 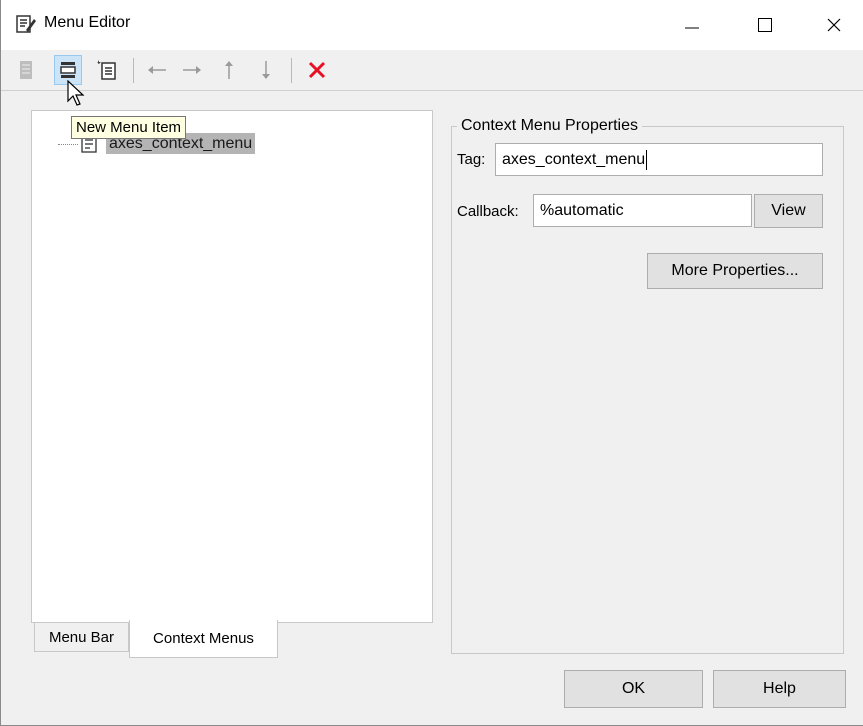 What do you see at coordinates (129, 127) in the screenshot?
I see `toolbar-tooltip: New Menu Item` at bounding box center [129, 127].